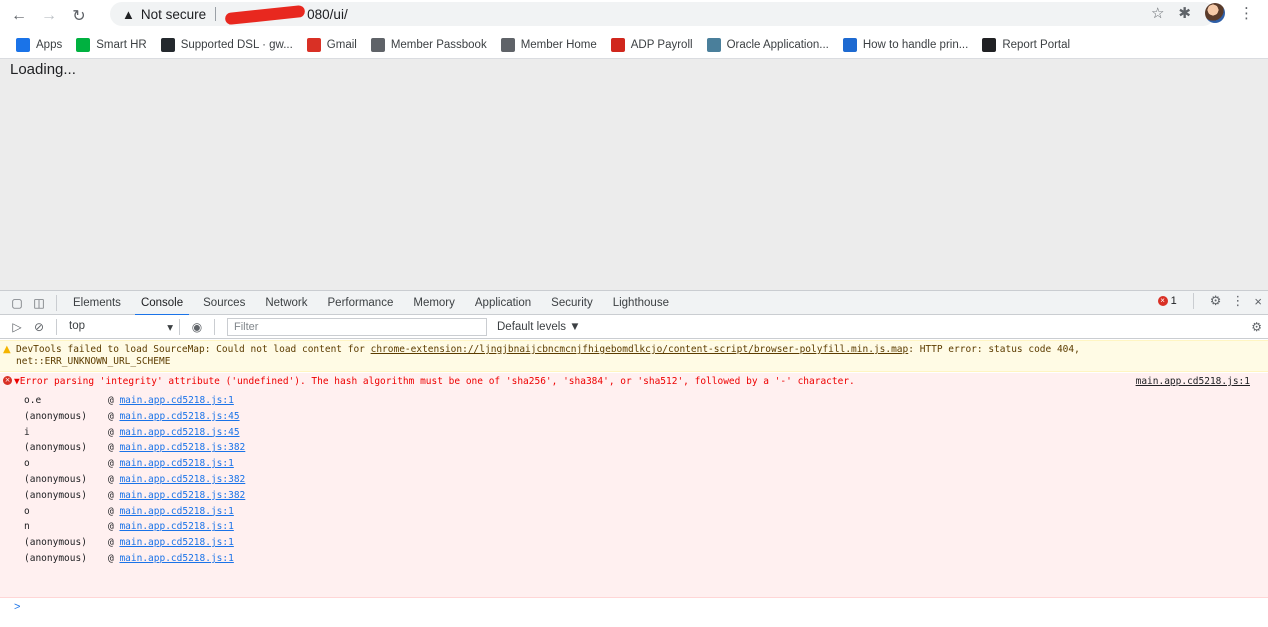  Describe the element at coordinates (93, 361) in the screenshot. I see `warning-line-2: net::ERR_UNKNOWN_URL_SCHEME` at that location.